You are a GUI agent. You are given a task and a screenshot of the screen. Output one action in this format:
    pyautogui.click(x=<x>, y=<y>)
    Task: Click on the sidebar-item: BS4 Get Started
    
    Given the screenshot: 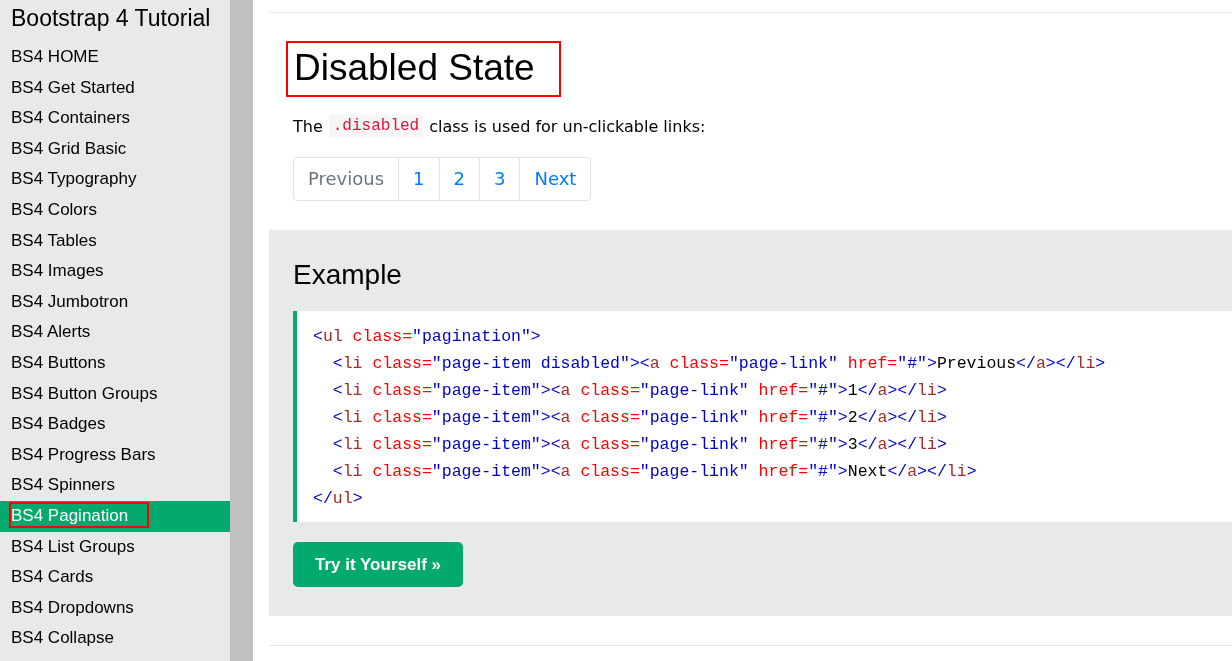 What is the action you would take?
    pyautogui.click(x=115, y=88)
    